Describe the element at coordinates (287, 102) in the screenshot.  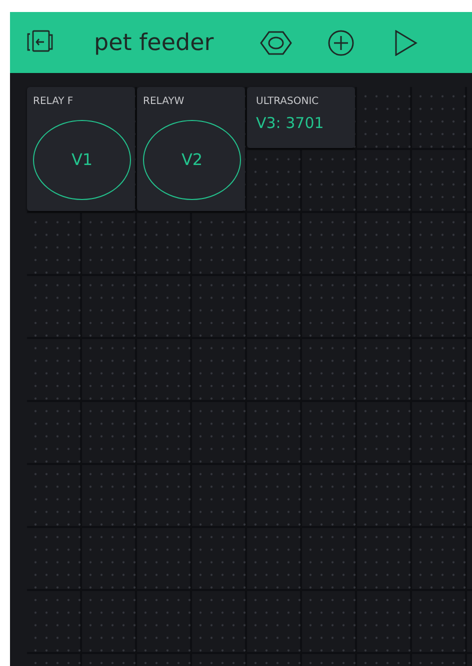
I see `widget-label: ULTRASONIC` at that location.